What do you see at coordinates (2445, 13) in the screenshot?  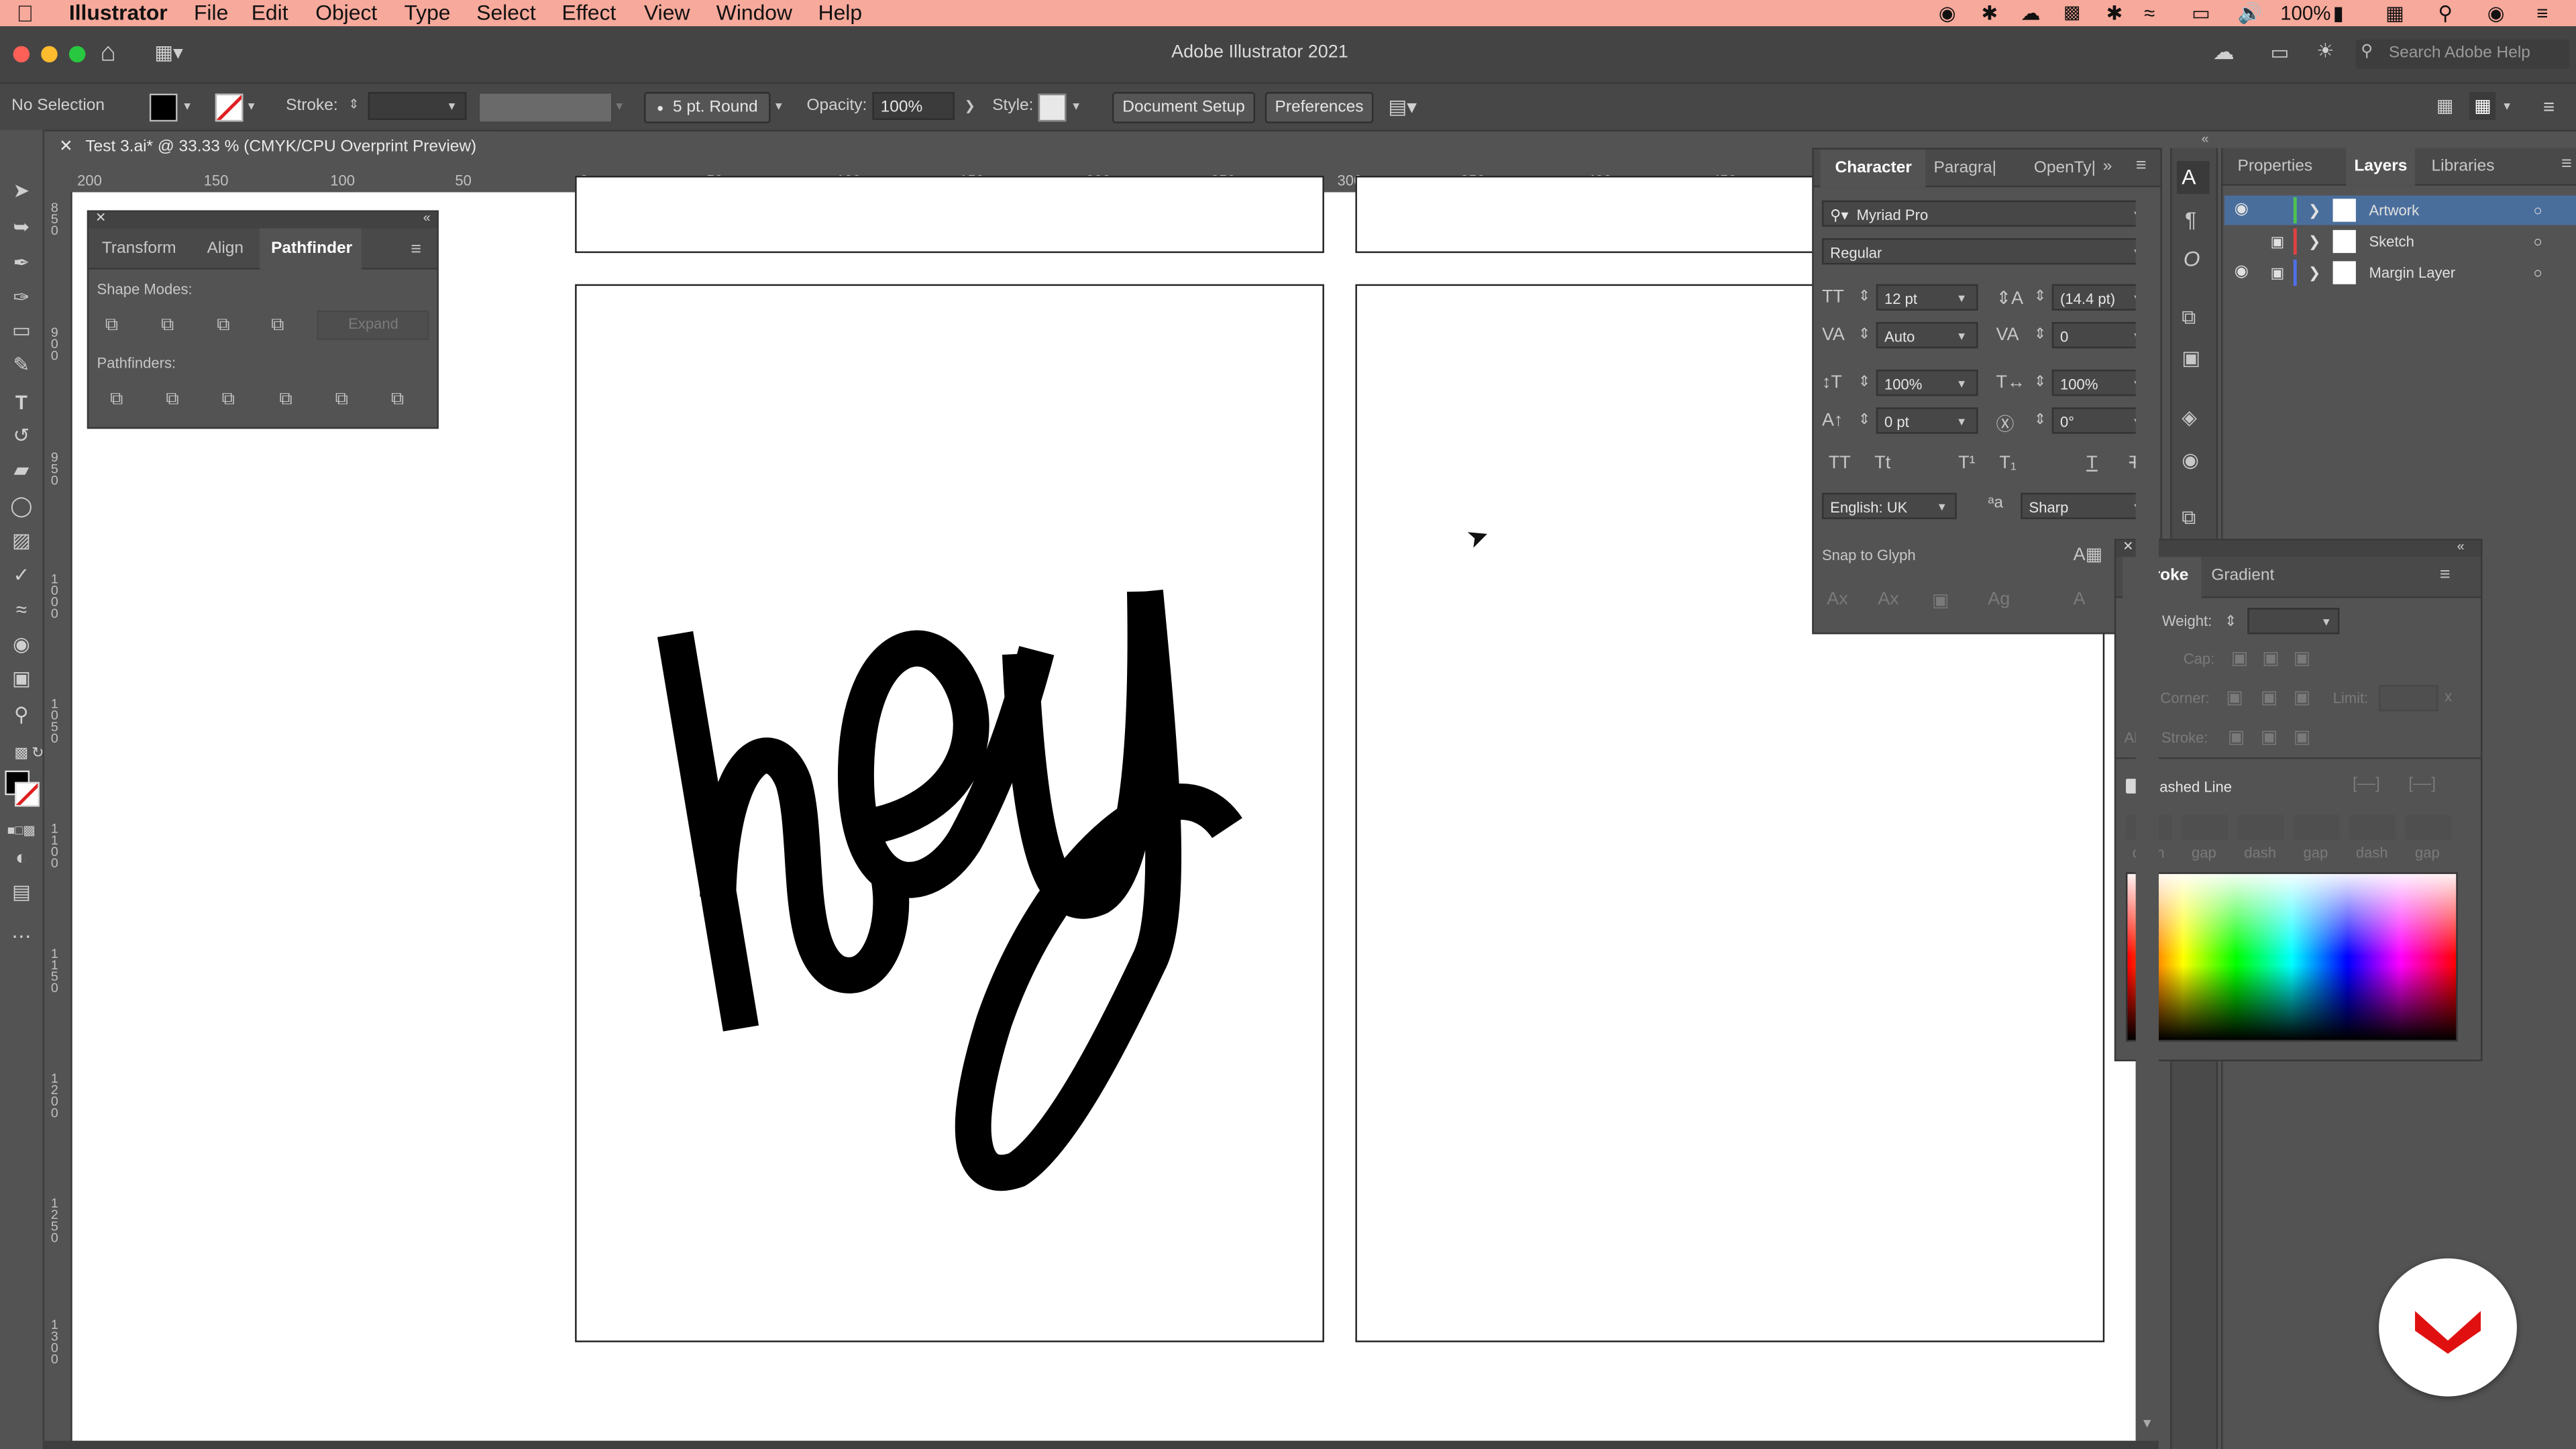 I see `spotlight-icon: ⚲` at bounding box center [2445, 13].